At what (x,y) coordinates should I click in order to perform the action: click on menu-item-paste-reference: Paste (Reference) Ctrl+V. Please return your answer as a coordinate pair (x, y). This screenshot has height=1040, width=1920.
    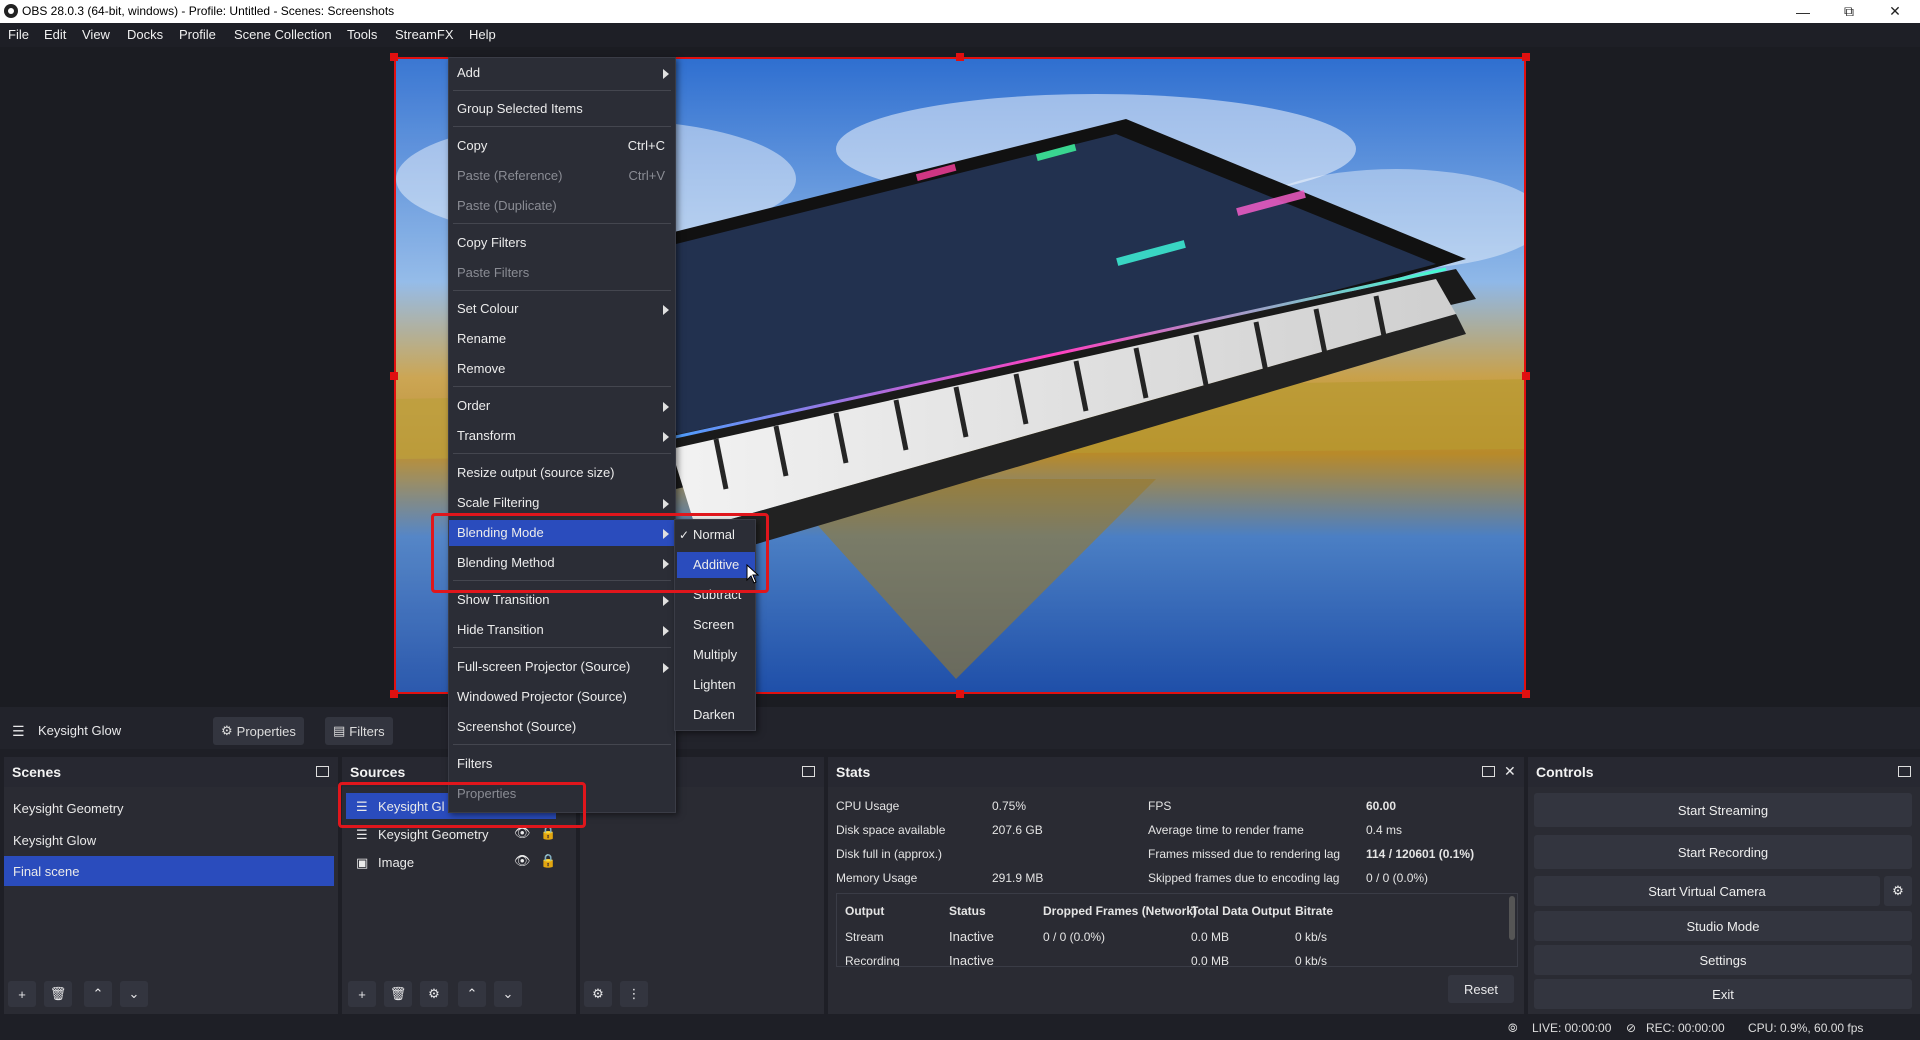
    Looking at the image, I should click on (562, 176).